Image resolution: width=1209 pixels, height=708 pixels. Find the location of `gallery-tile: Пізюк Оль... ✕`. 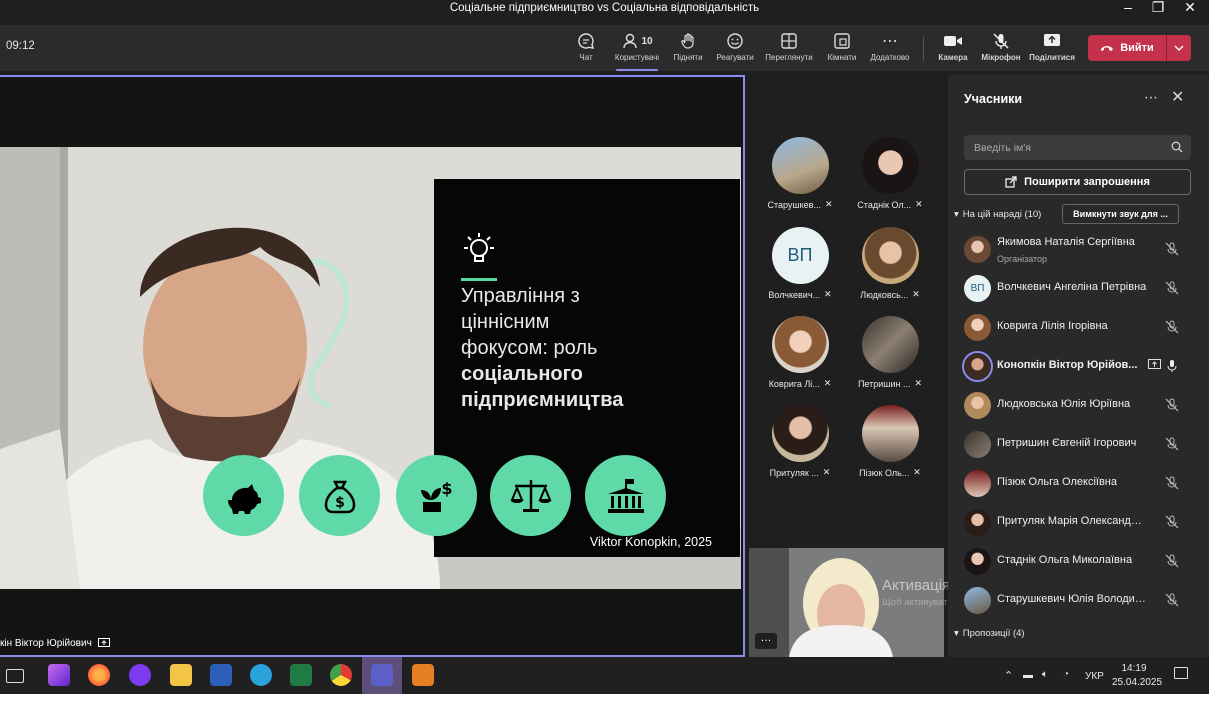

gallery-tile: Пізюк Оль... ✕ is located at coordinates (890, 441).